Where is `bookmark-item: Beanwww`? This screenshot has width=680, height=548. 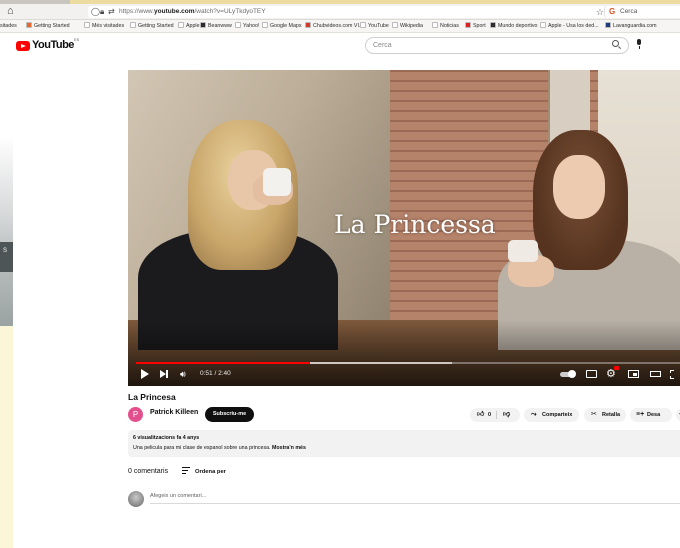
bookmark-item: Beanwww is located at coordinates (216, 26).